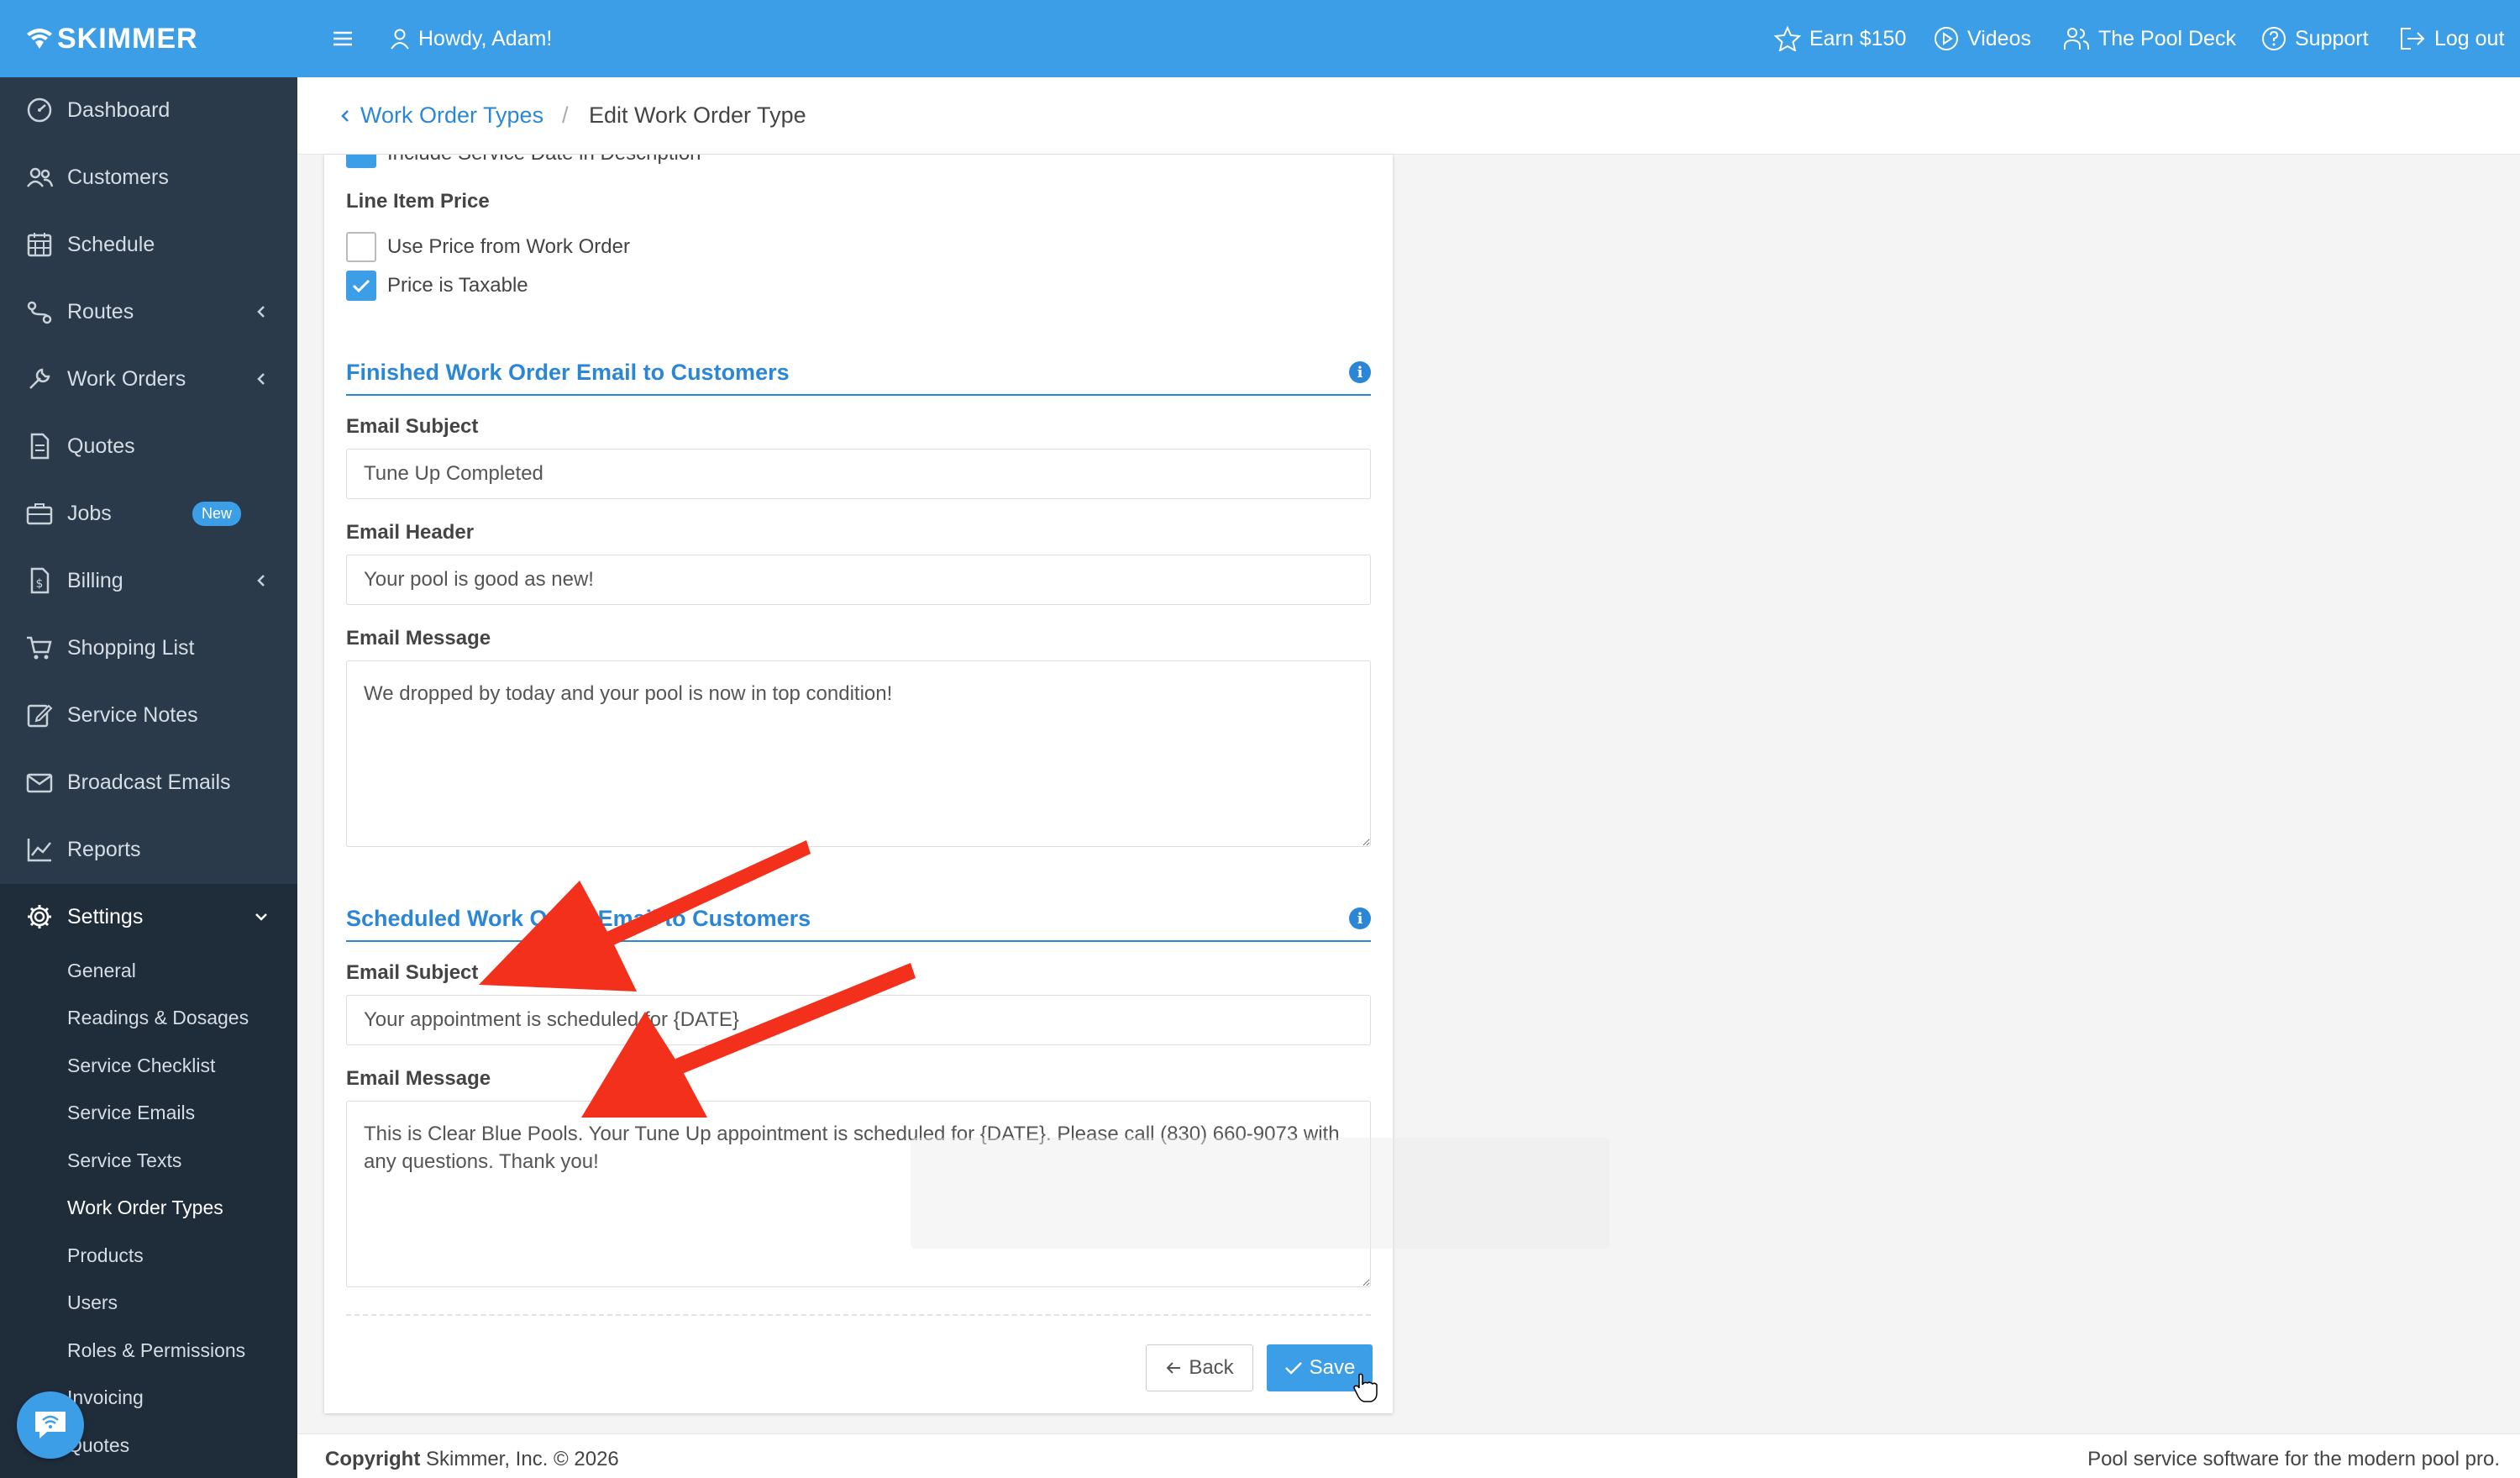 This screenshot has height=1478, width=2520. Describe the element at coordinates (508, 247) in the screenshot. I see `use-price-label: Use Price from Work Order` at that location.